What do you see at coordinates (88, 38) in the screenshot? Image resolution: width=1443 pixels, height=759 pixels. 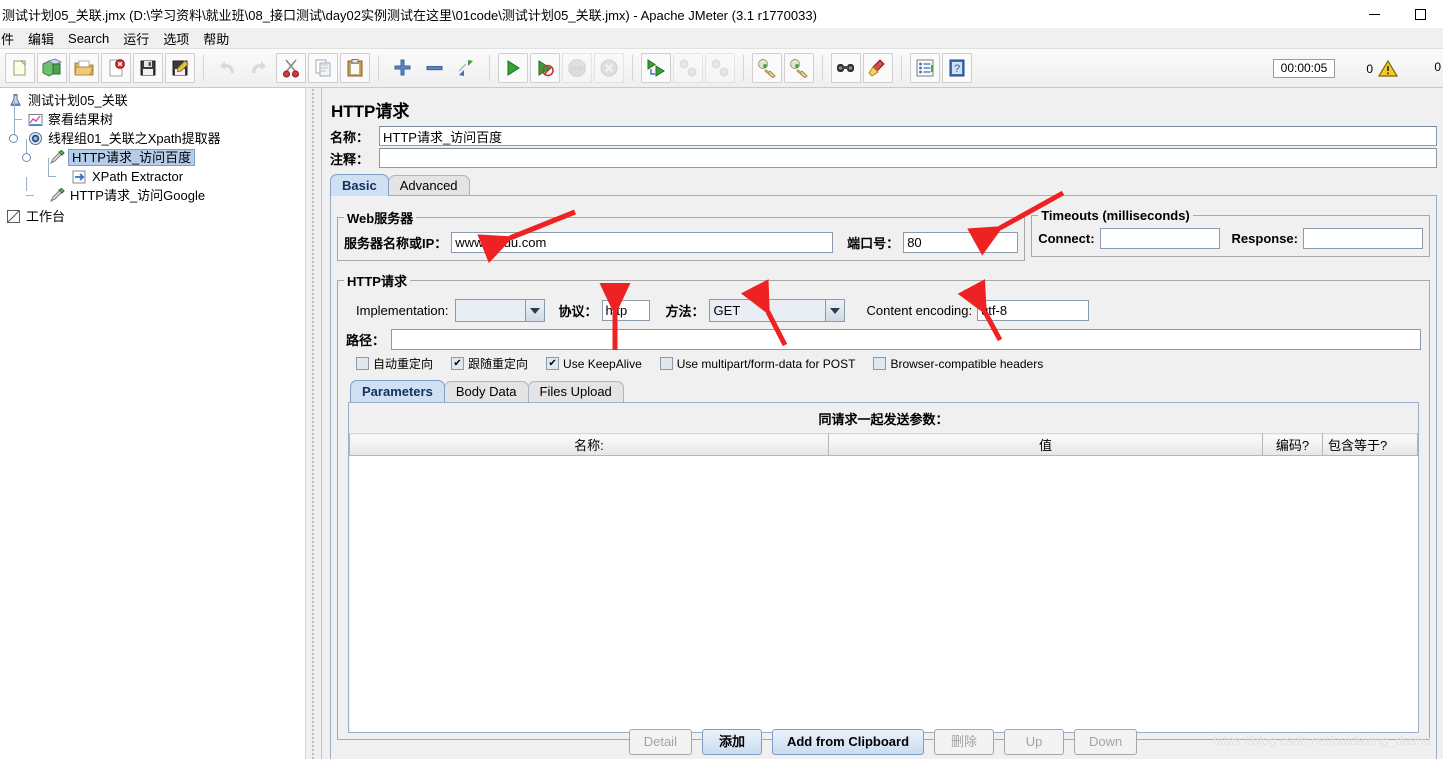 I see `menu-search: Search` at bounding box center [88, 38].